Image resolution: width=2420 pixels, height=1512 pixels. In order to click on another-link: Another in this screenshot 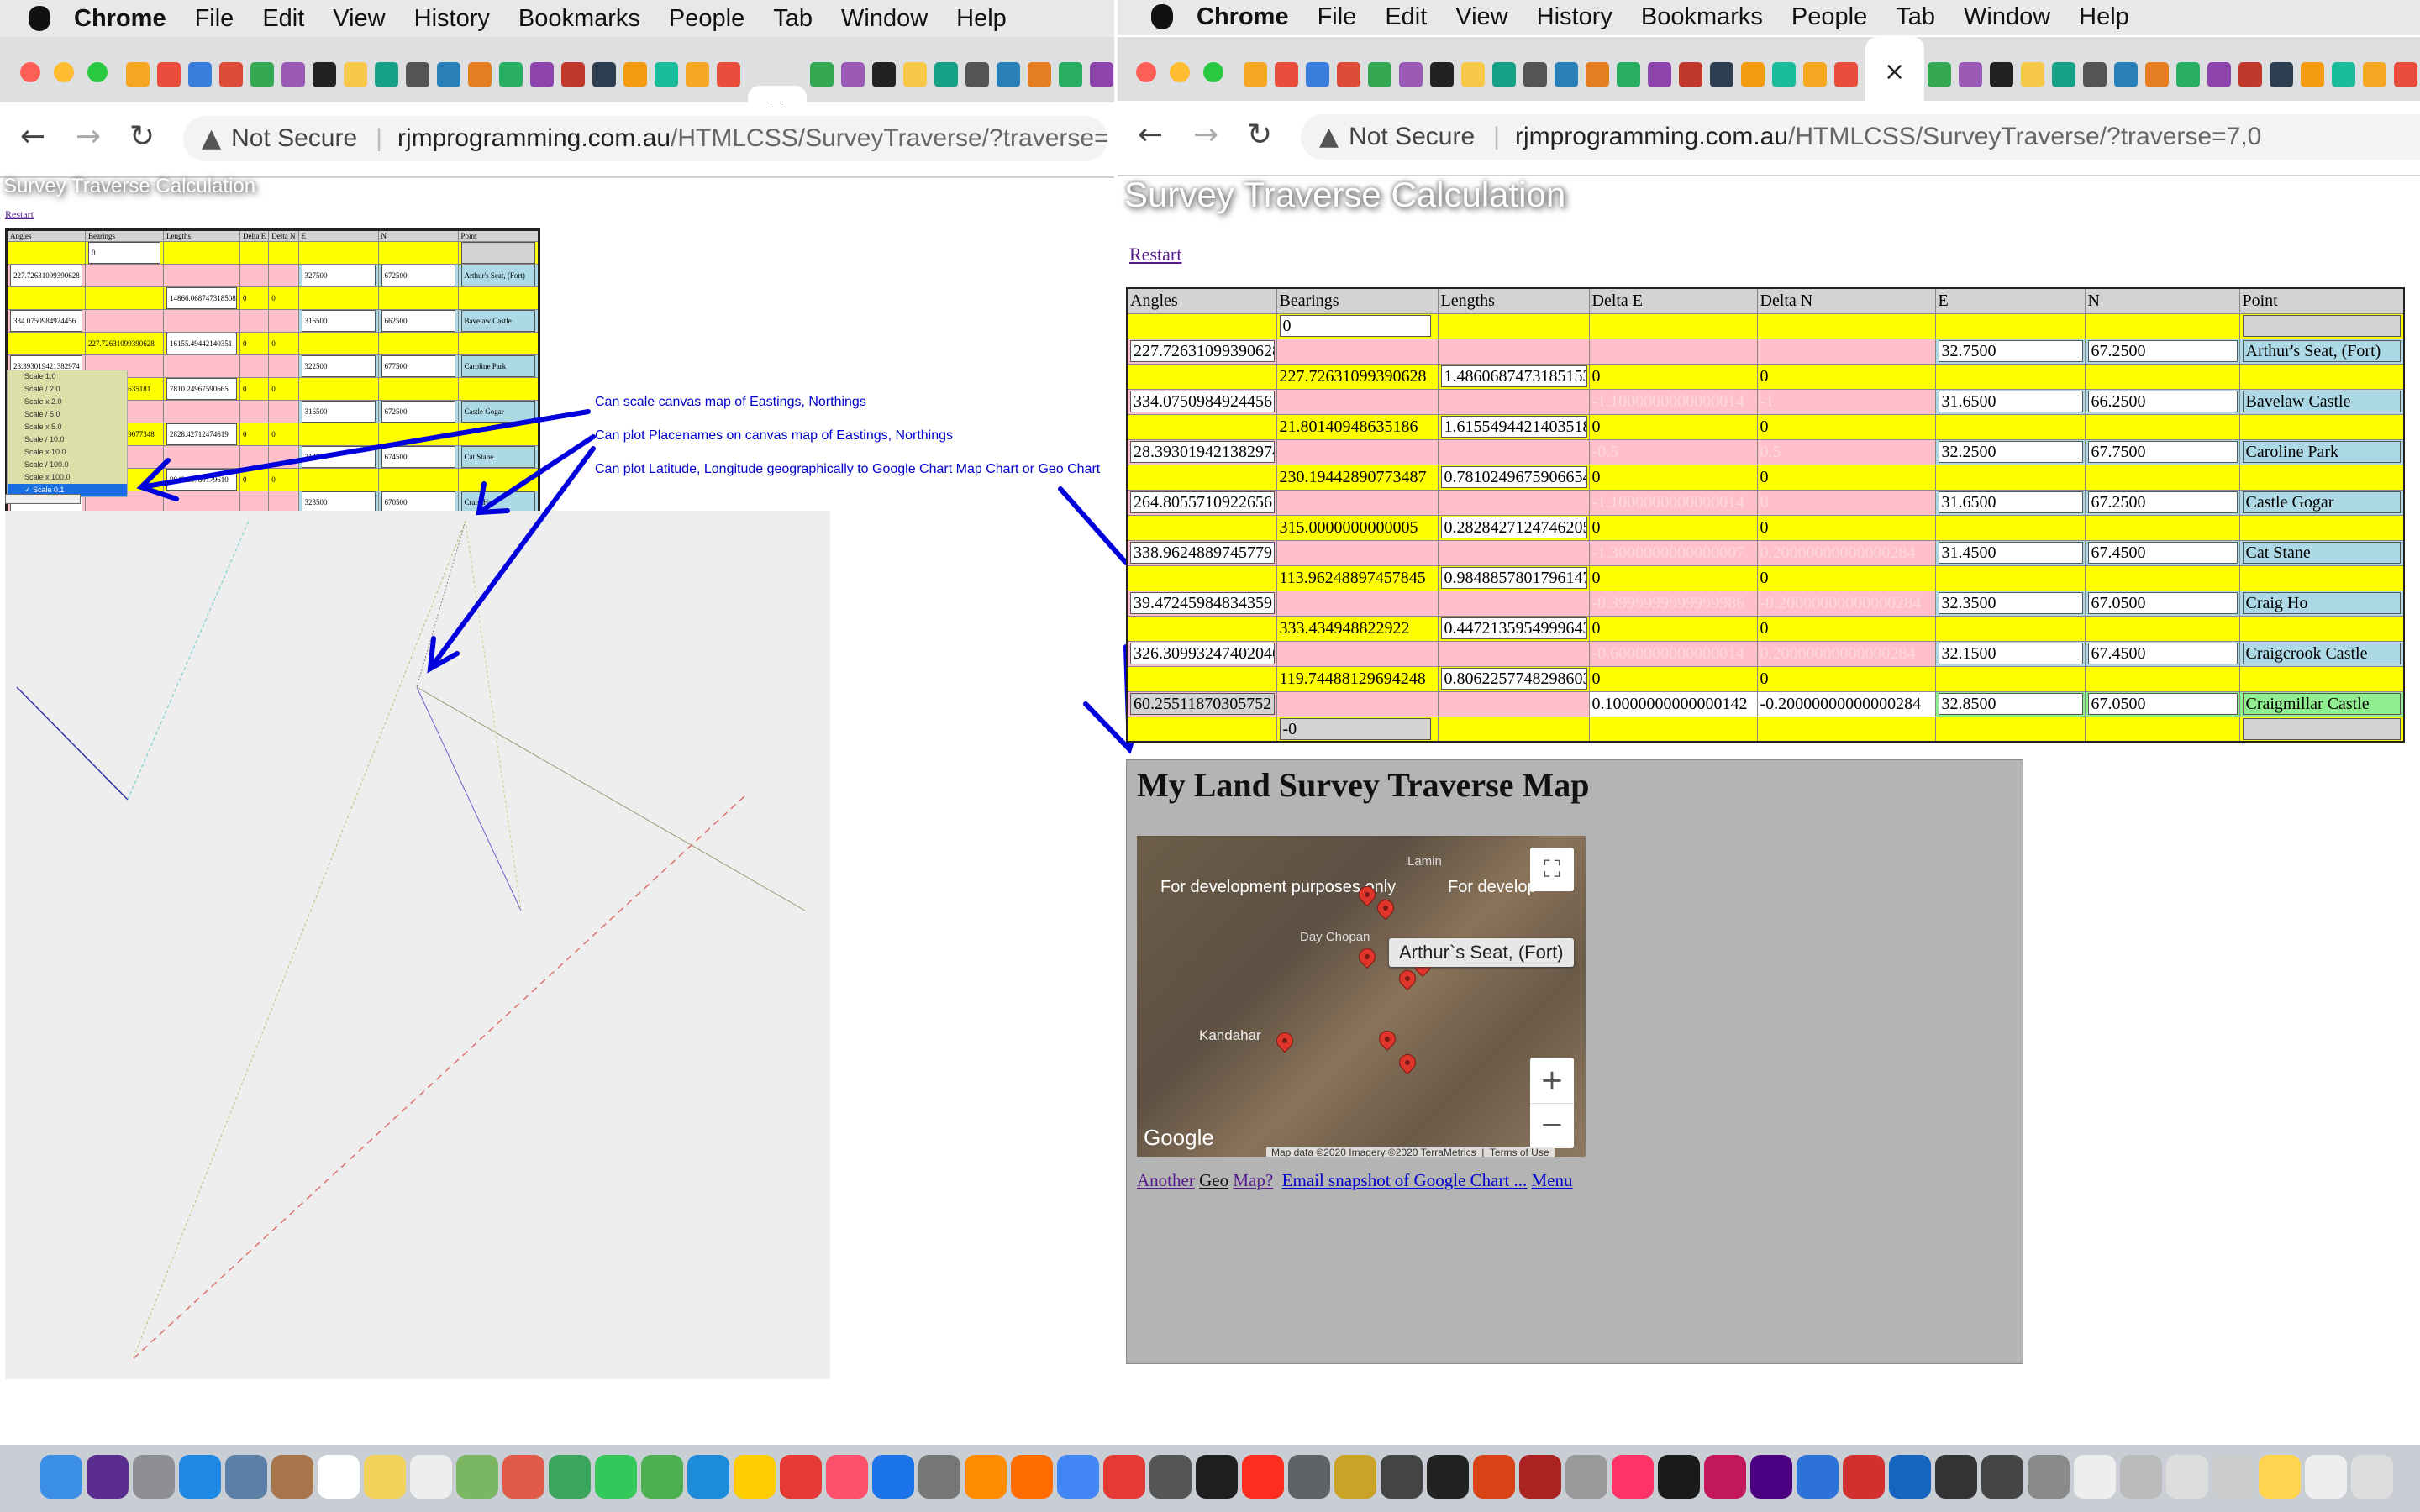, I will do `click(1166, 1180)`.